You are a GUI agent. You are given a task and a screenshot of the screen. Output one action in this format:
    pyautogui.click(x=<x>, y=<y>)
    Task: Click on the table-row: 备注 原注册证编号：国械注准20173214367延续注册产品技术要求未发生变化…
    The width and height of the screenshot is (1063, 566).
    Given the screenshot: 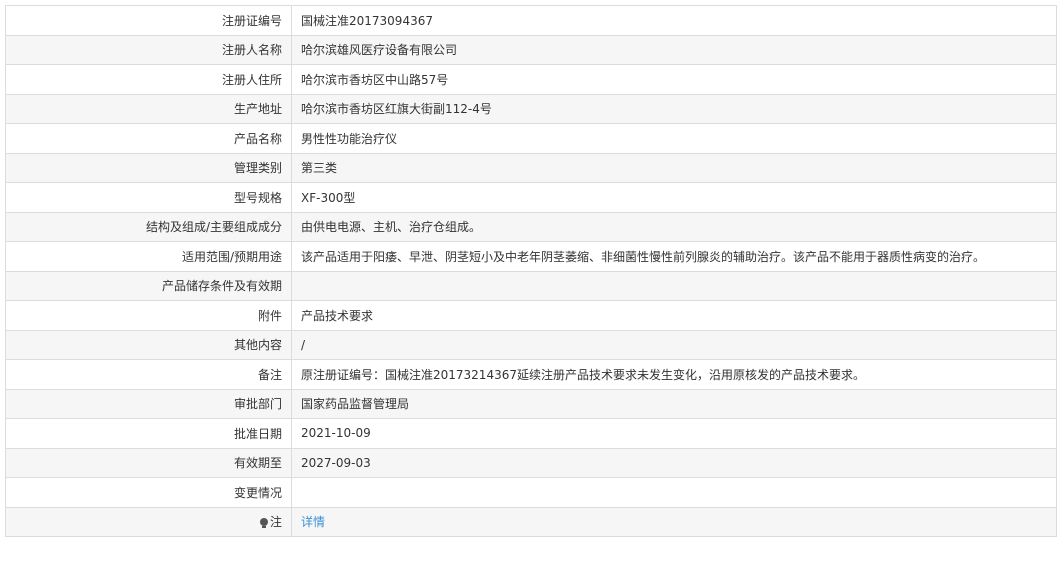 What is the action you would take?
    pyautogui.click(x=531, y=374)
    